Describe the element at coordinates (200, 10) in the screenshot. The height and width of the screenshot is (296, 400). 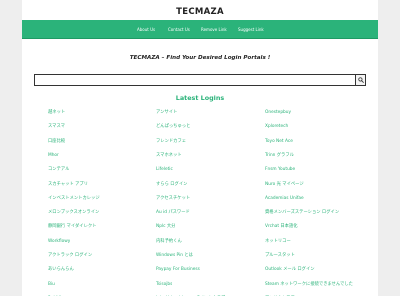
I see `site-title: TECMAZA` at that location.